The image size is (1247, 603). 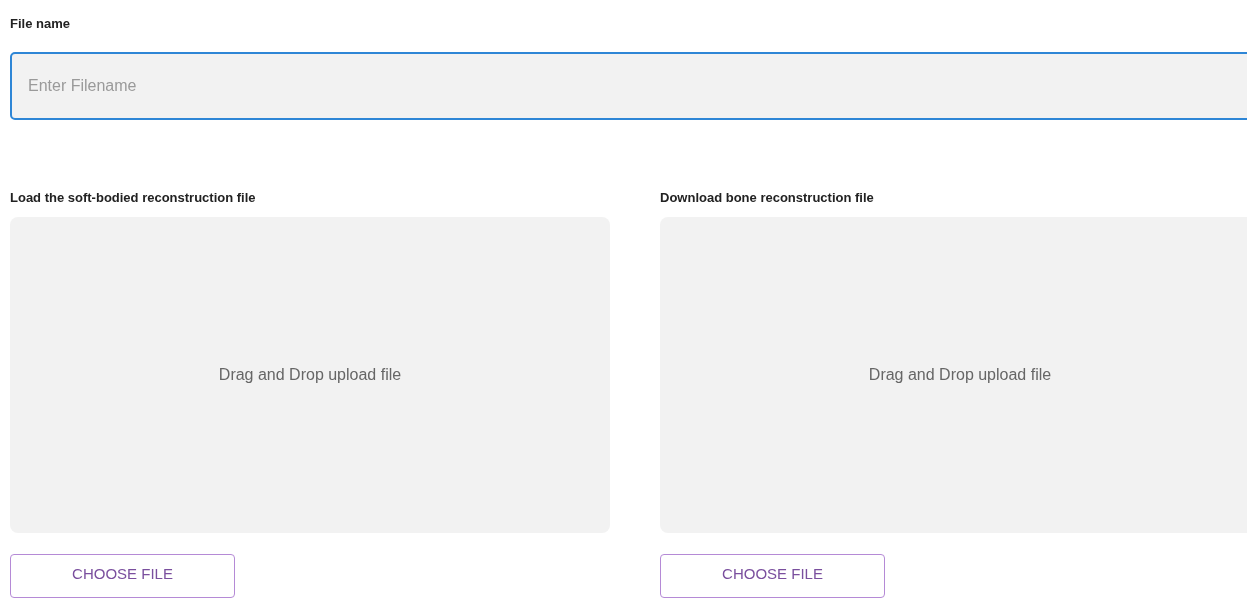 I want to click on field-label: File name, so click(x=40, y=24).